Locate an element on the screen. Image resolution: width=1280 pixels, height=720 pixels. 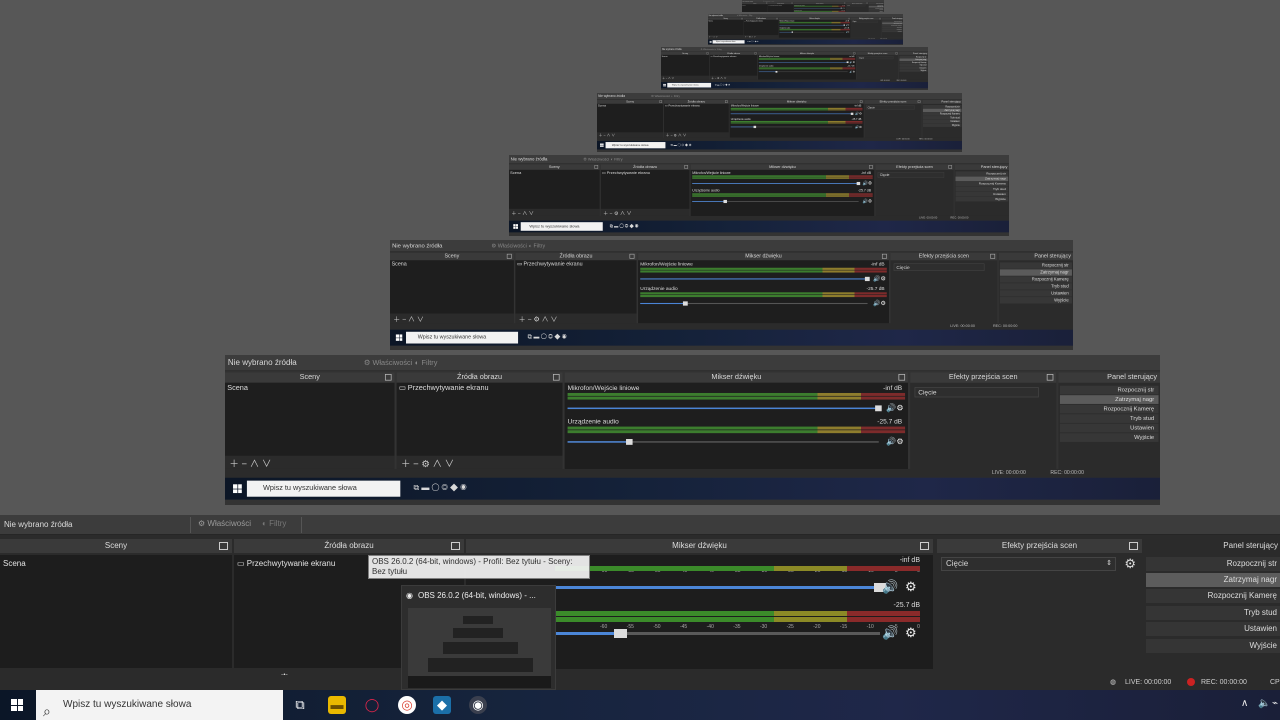
steam-icon: ◆ is located at coordinates (442, 705).